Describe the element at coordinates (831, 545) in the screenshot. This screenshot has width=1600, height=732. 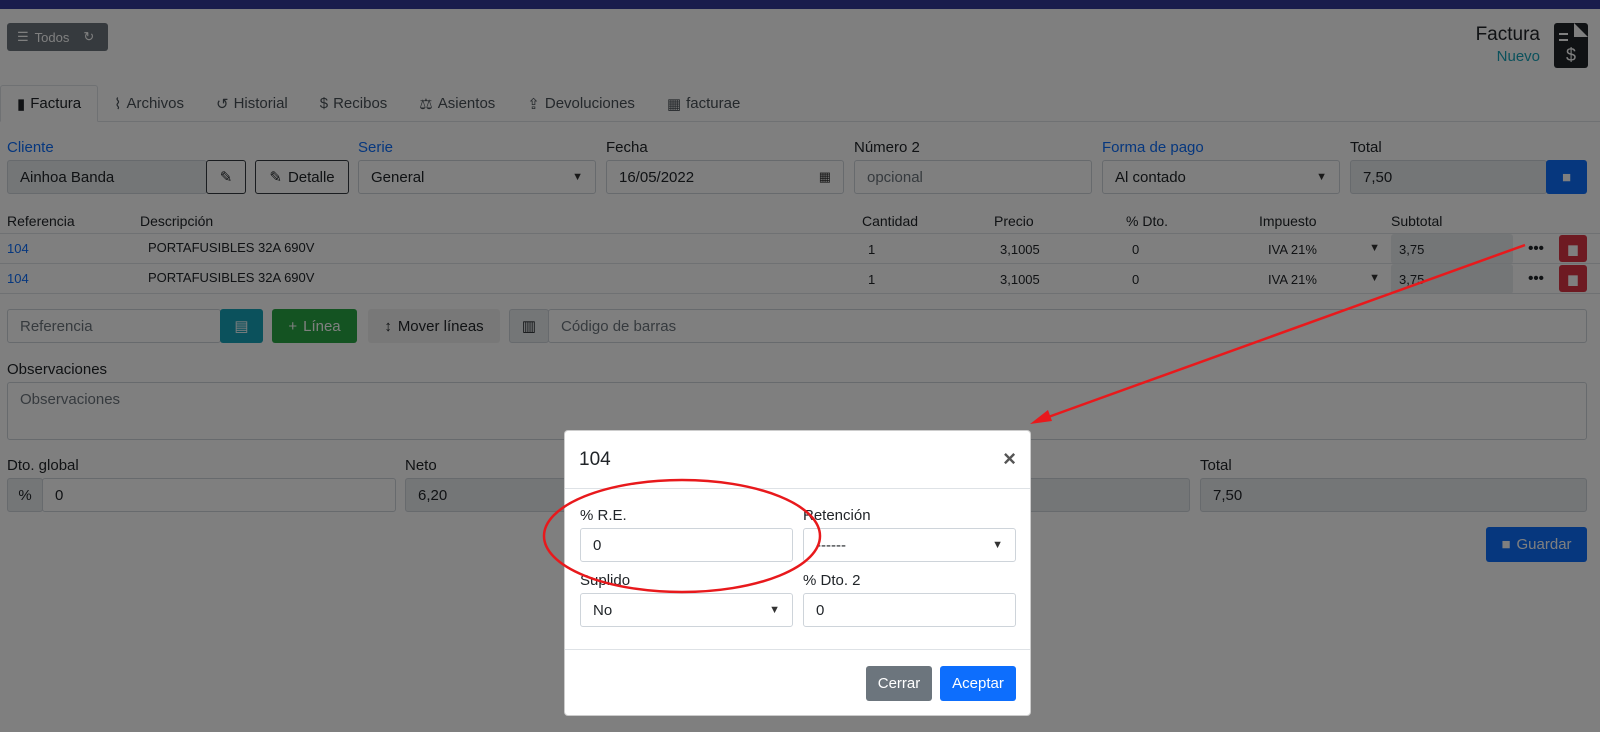
I see `retencion-value: ------` at that location.